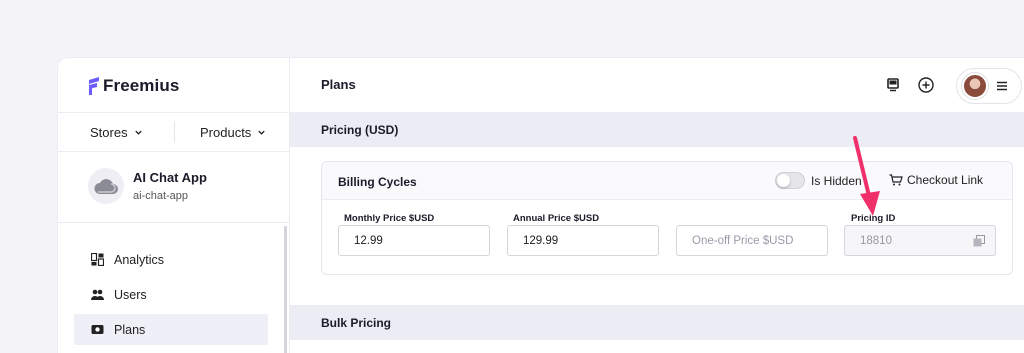 The width and height of the screenshot is (1024, 353). Describe the element at coordinates (783, 180) in the screenshot. I see `toggle-knob` at that location.